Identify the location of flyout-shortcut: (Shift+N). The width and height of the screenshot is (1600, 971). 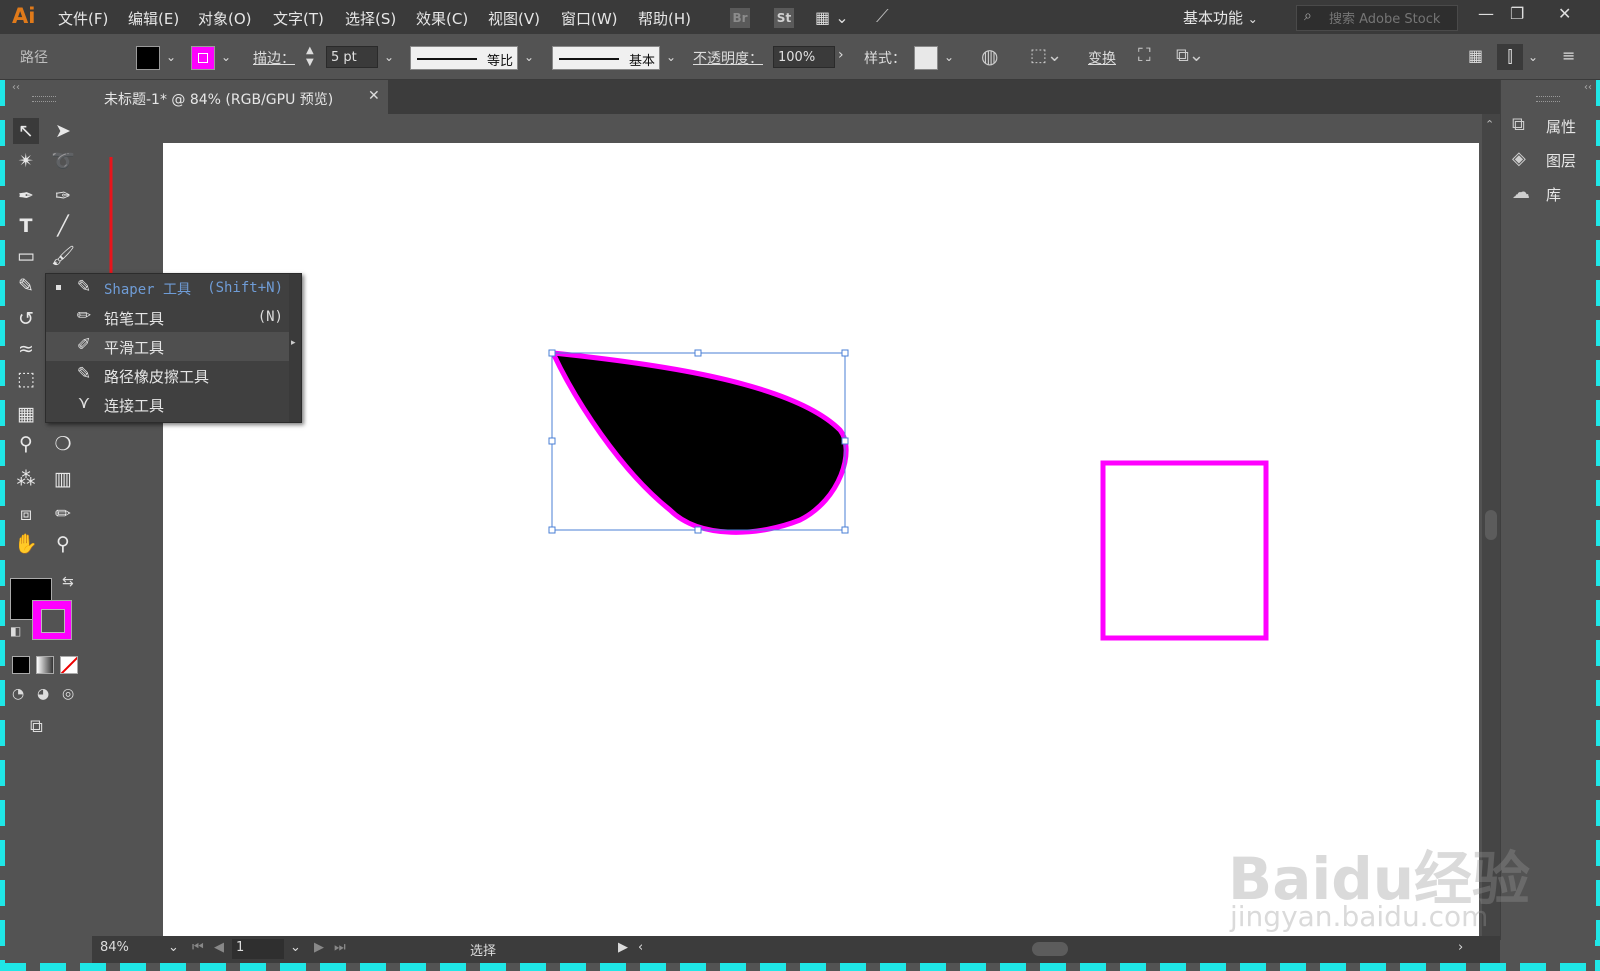
(245, 288).